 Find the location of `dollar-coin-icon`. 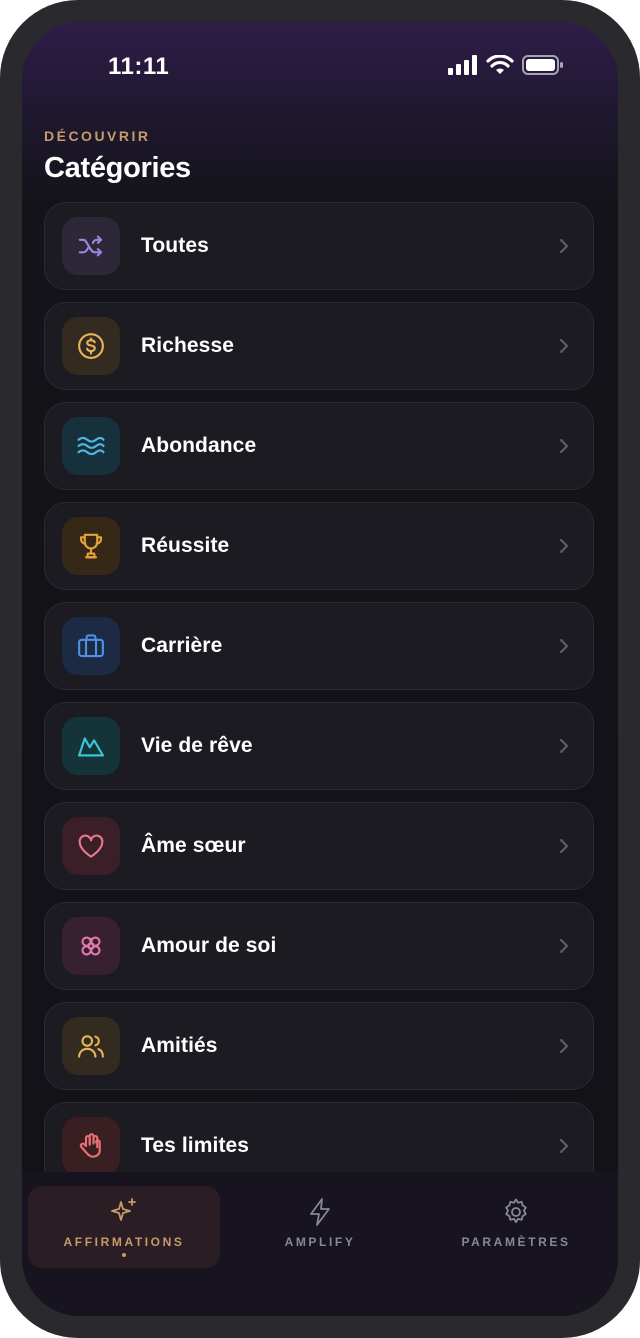

dollar-coin-icon is located at coordinates (91, 346).